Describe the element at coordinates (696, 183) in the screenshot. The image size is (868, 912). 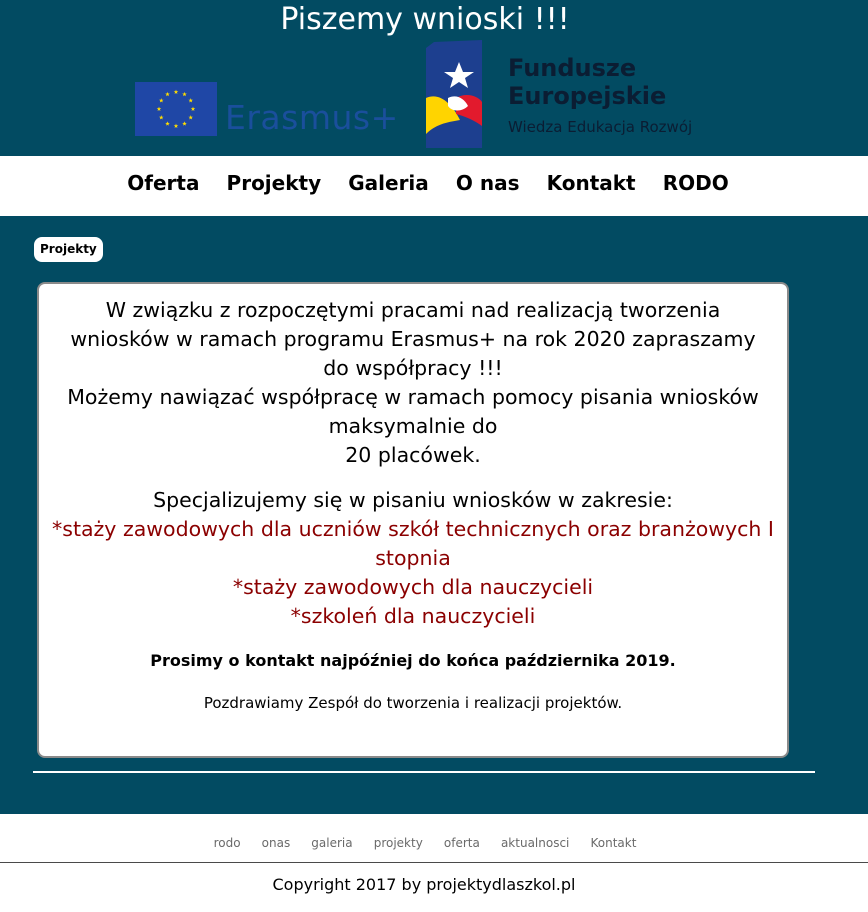
I see `nav-item-rodo: RODO` at that location.